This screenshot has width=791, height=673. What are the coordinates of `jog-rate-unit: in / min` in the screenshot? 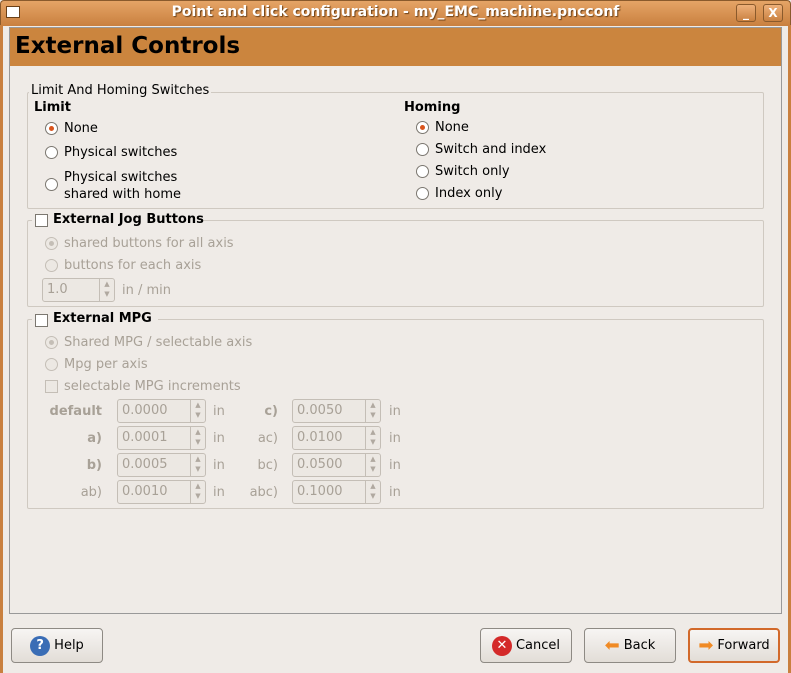 It's located at (147, 290).